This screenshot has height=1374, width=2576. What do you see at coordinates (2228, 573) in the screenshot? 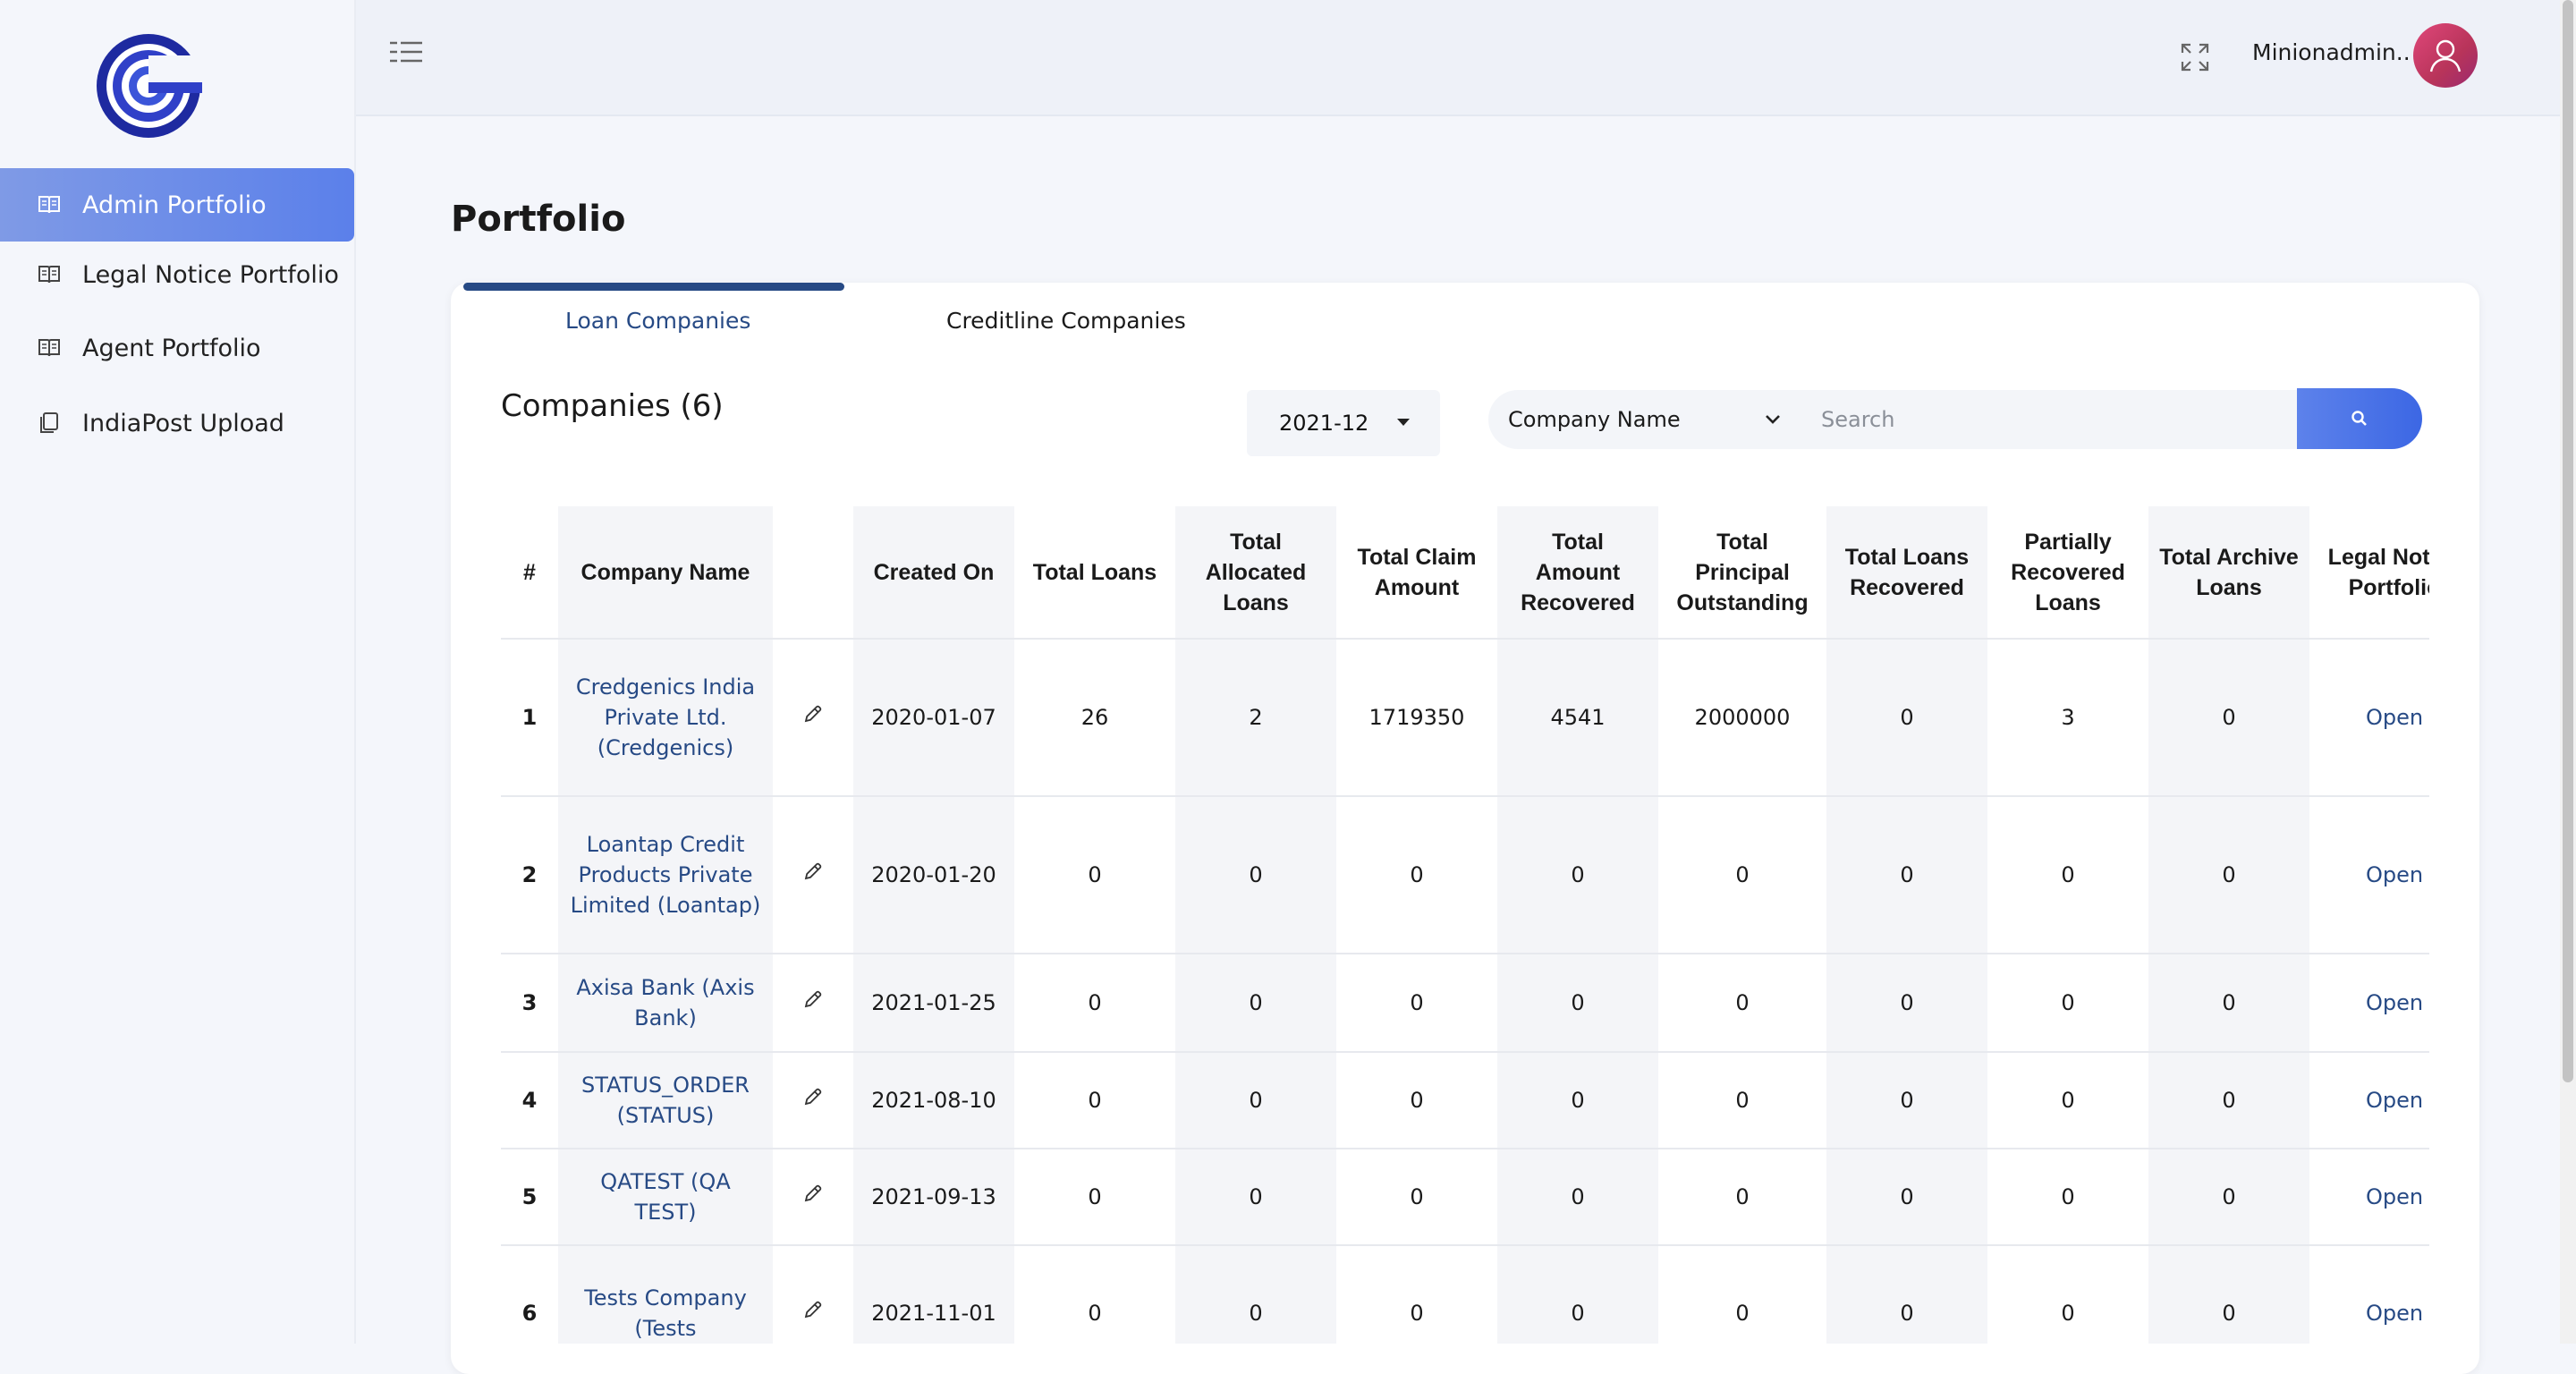
I see `col-header: Total Archive Loans` at bounding box center [2228, 573].